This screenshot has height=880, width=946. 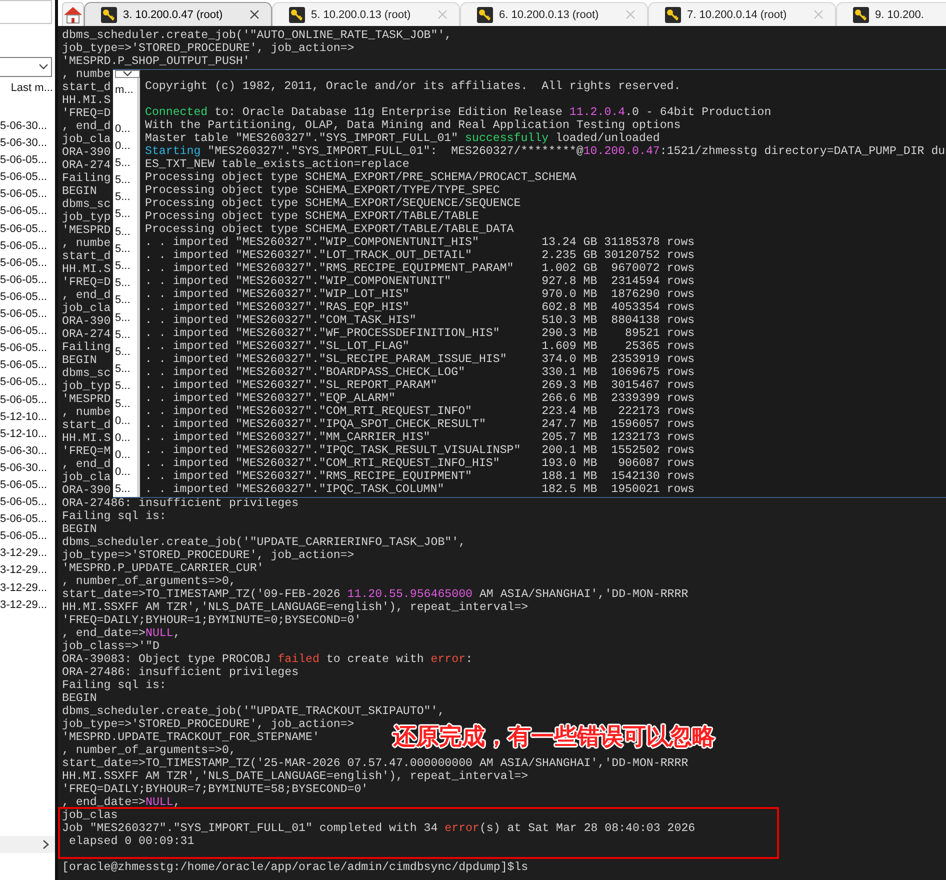 What do you see at coordinates (121, 802) in the screenshot?
I see `terminal-line: , end_date=>NULL,` at bounding box center [121, 802].